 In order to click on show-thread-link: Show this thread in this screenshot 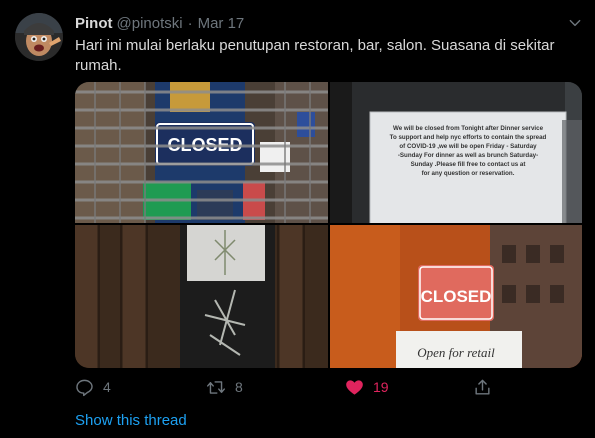, I will do `click(131, 420)`.